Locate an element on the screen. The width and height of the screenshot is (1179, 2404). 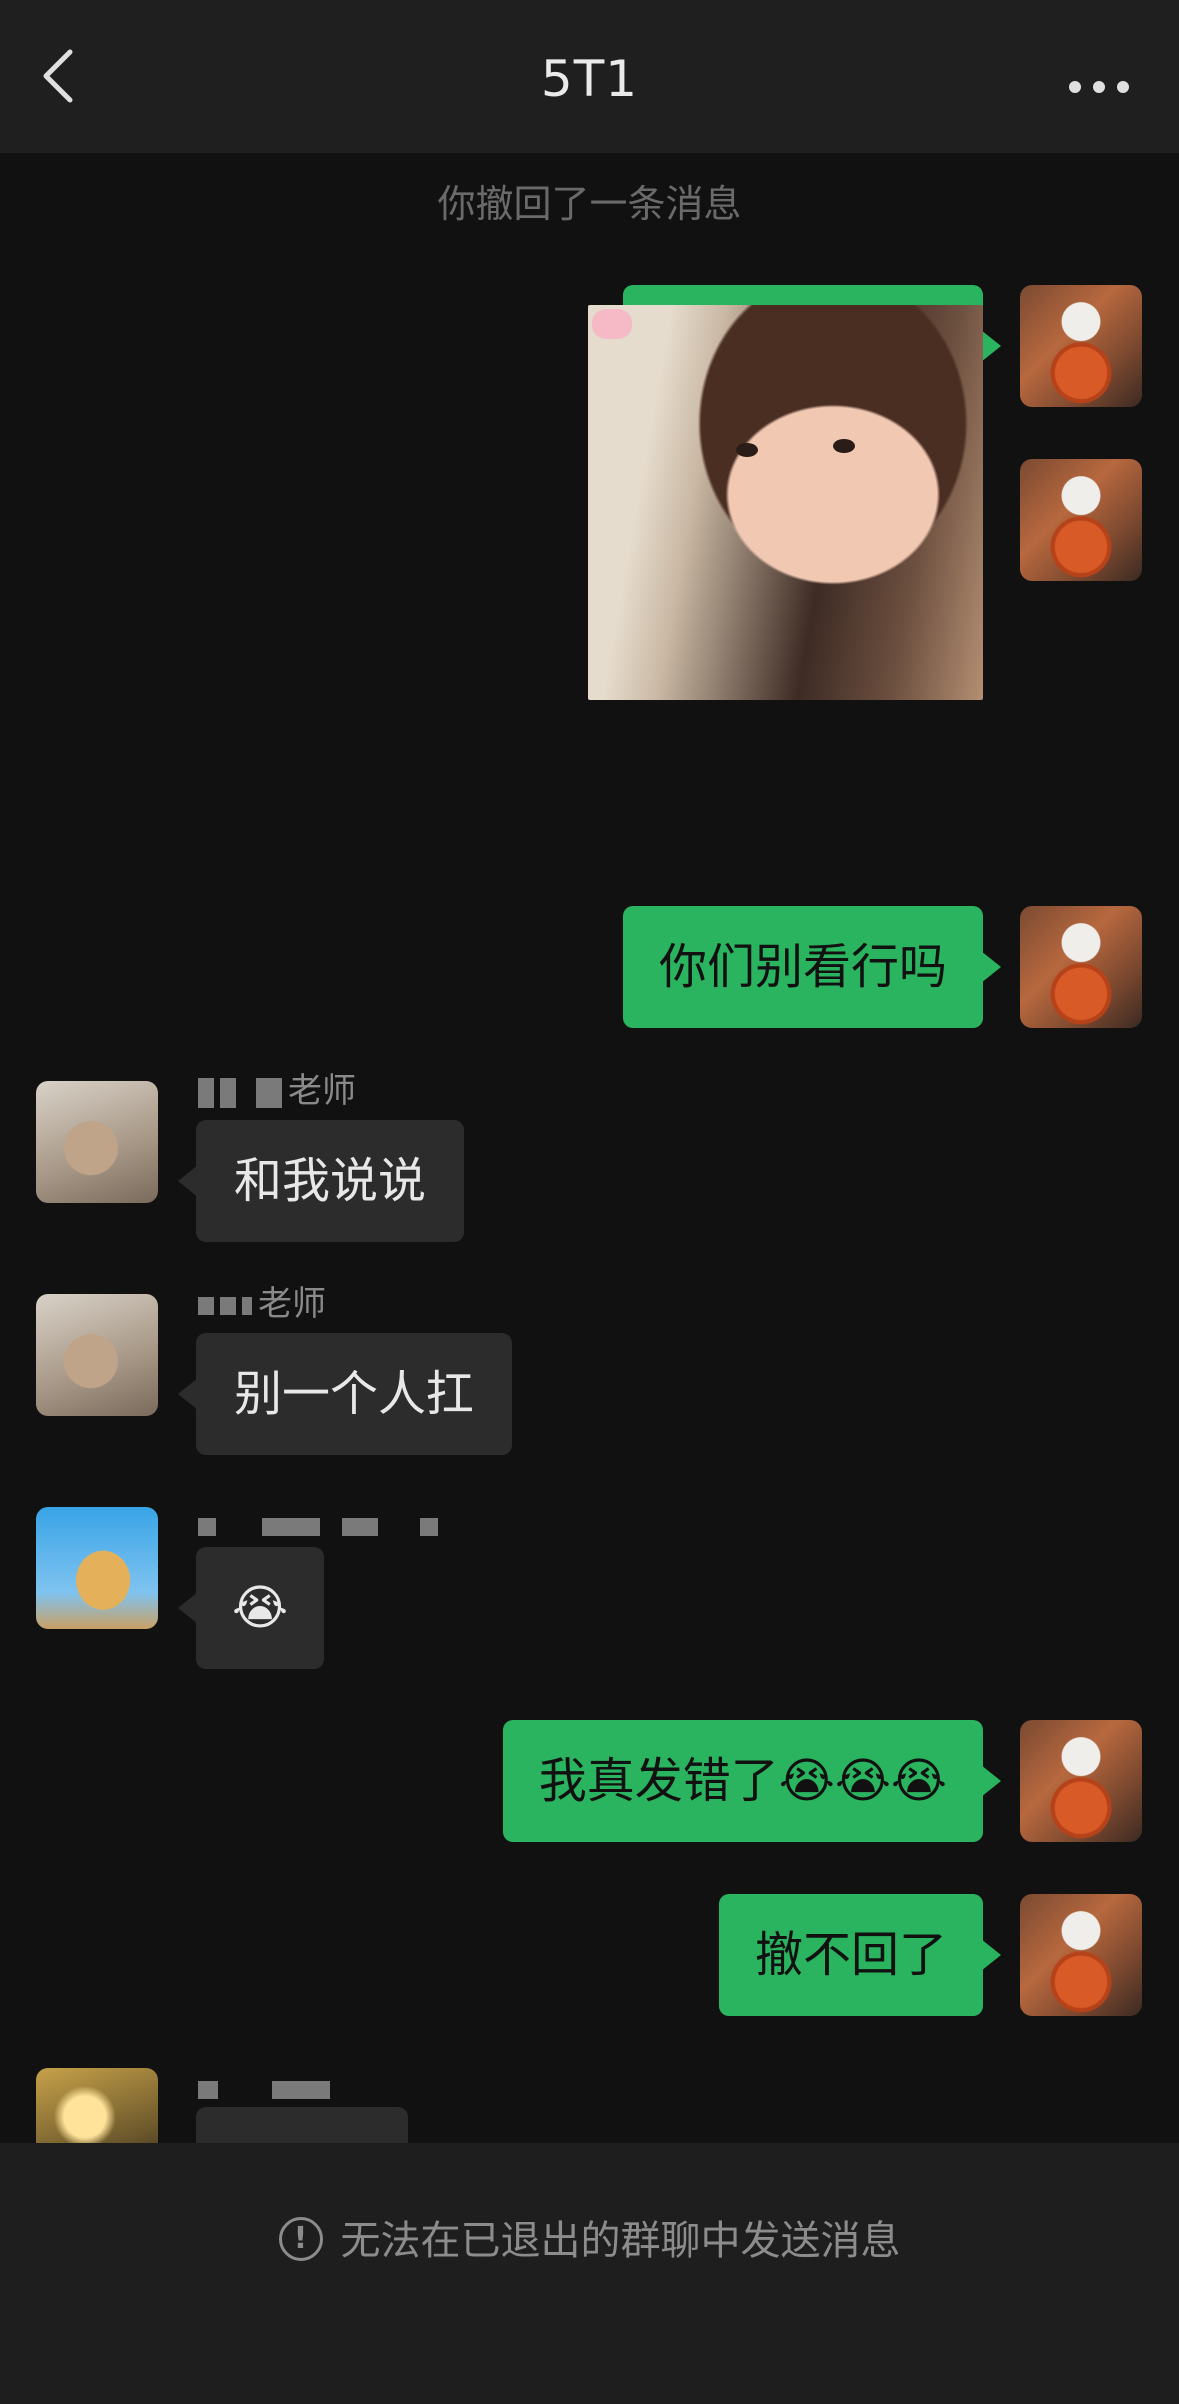
more-dots-icon is located at coordinates (1099, 87).